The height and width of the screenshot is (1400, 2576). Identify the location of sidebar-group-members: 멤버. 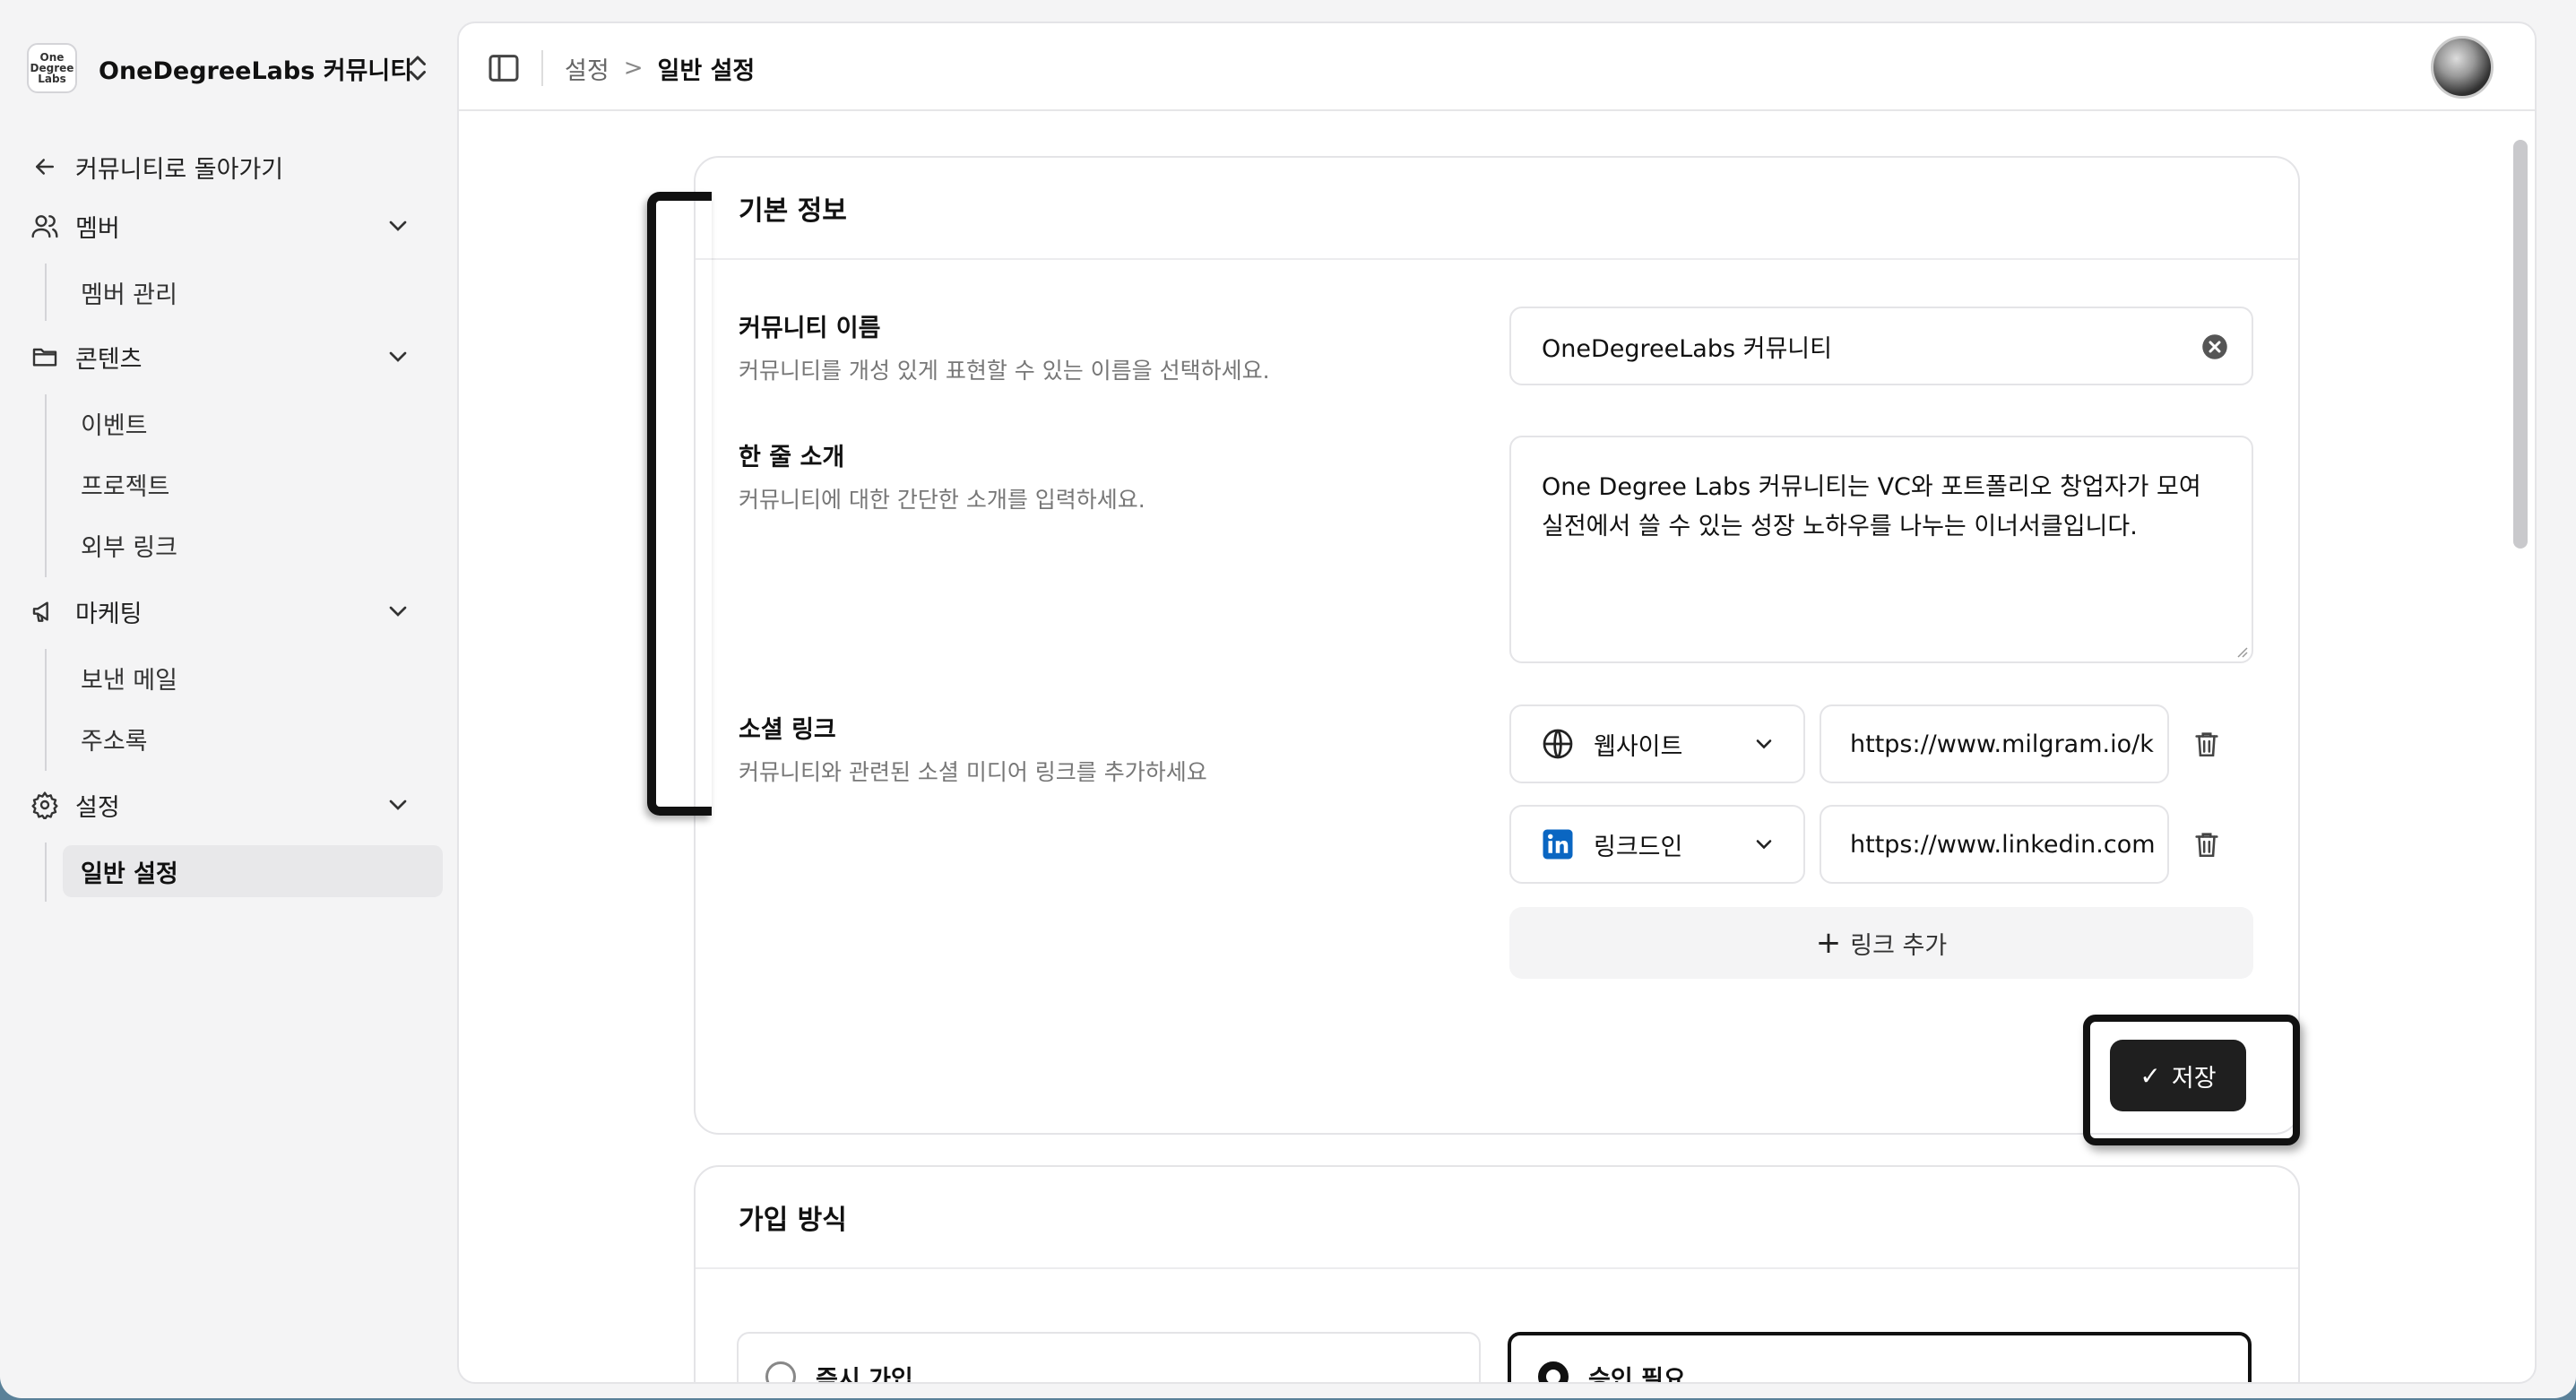
(233, 226).